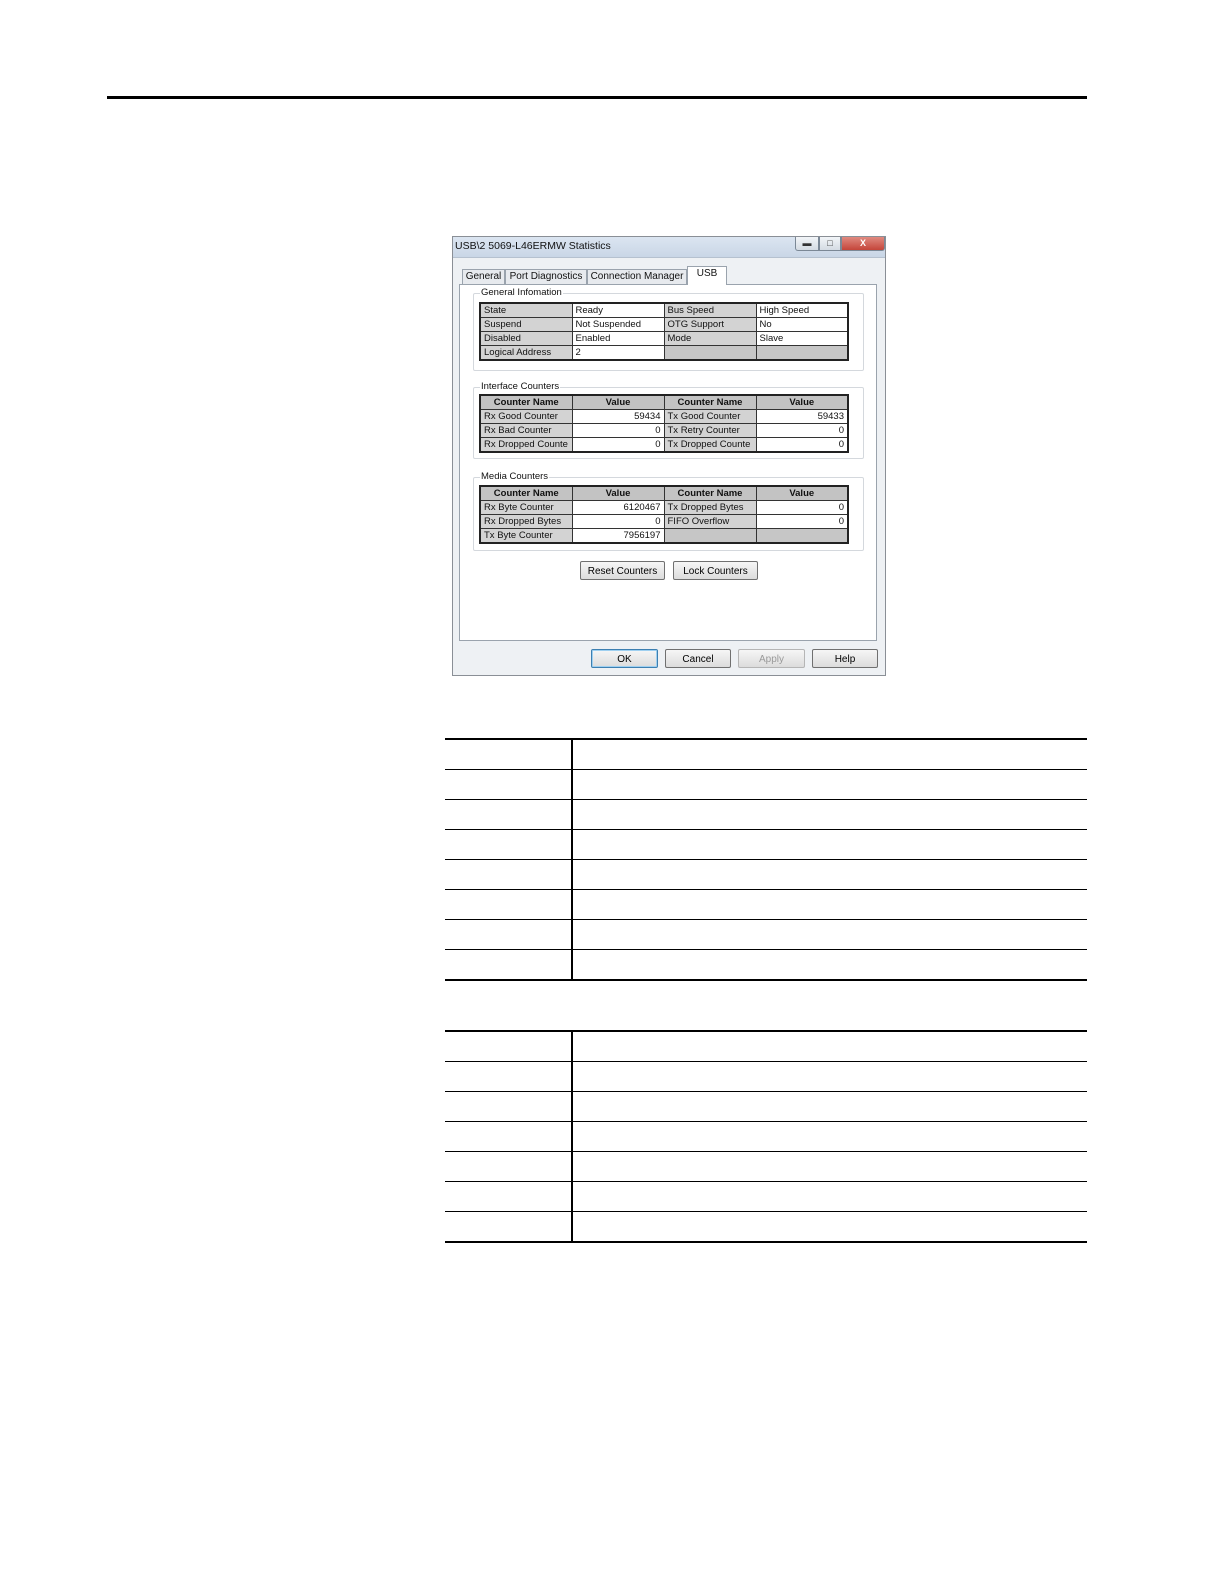  I want to click on table-cell: 59433, so click(802, 416).